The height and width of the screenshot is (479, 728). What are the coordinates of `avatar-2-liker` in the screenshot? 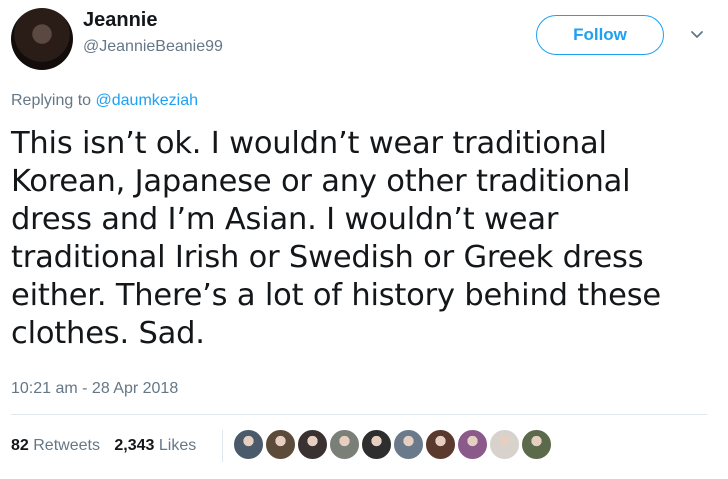 It's located at (280, 444).